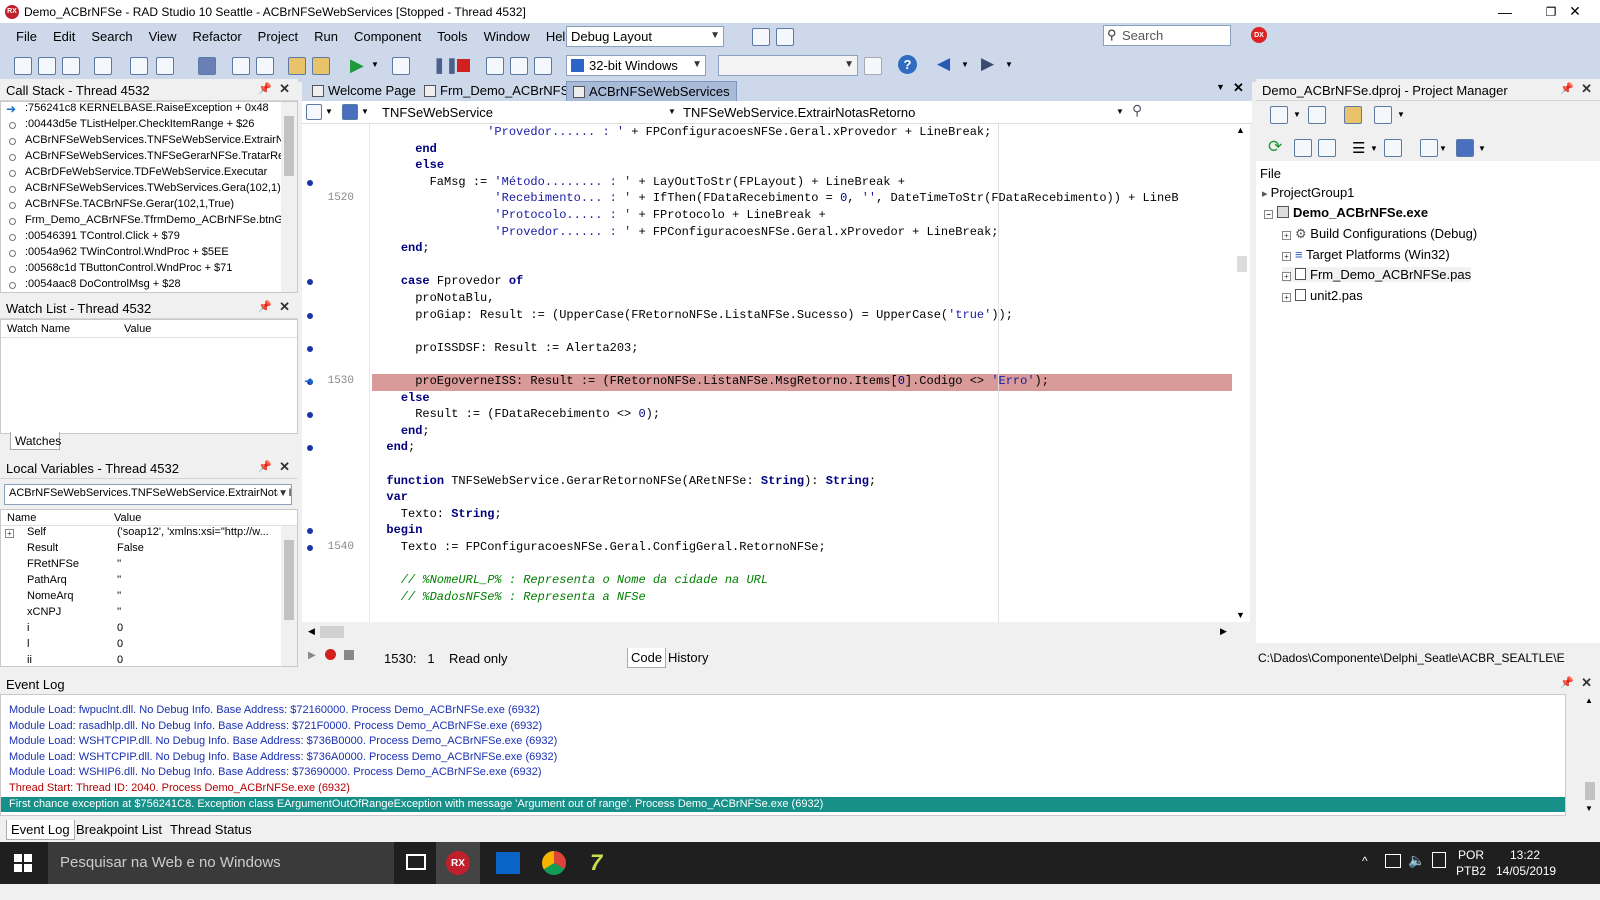  Describe the element at coordinates (543, 66) in the screenshot. I see `run-to-cursor-icon` at that location.